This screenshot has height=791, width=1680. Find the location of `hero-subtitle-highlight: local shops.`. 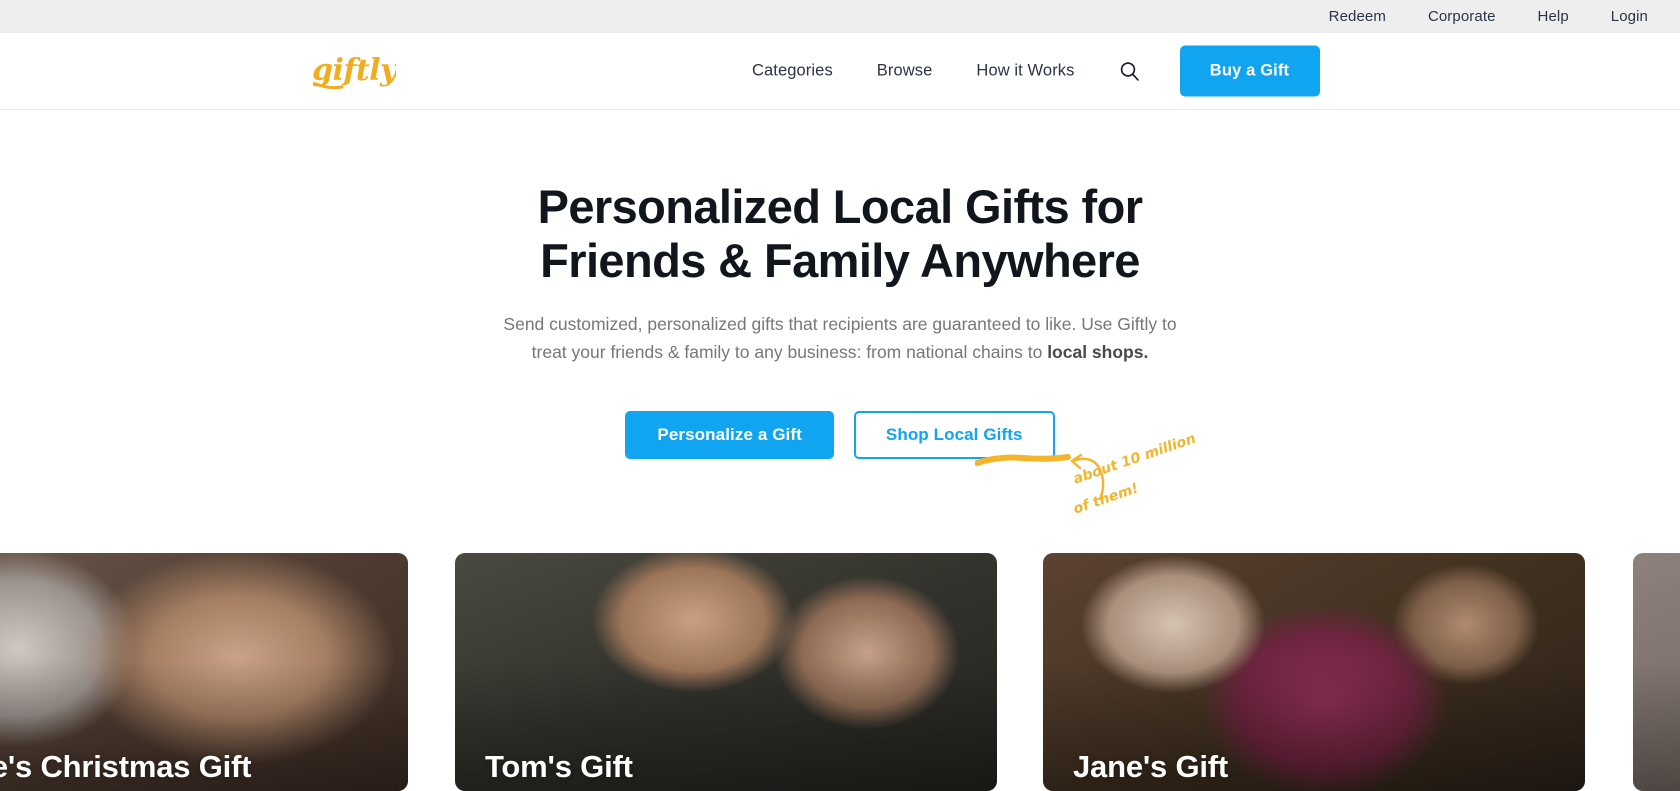

hero-subtitle-highlight: local shops. is located at coordinates (1098, 351).